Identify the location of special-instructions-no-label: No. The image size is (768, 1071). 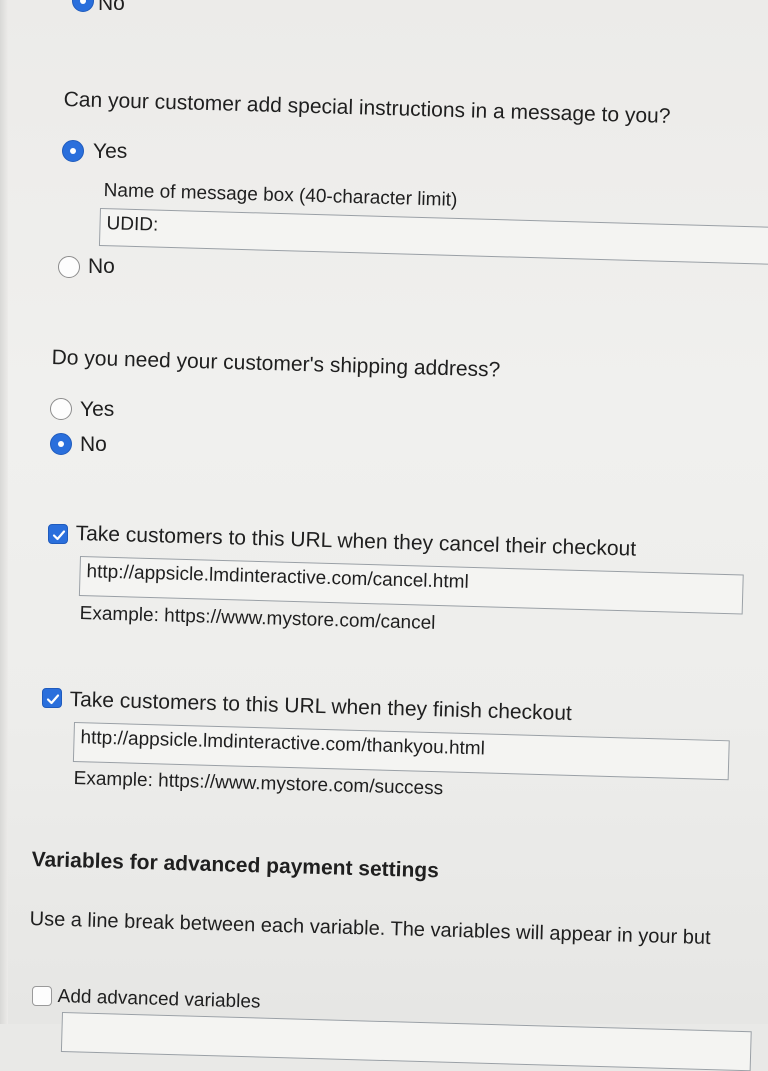
(101, 266).